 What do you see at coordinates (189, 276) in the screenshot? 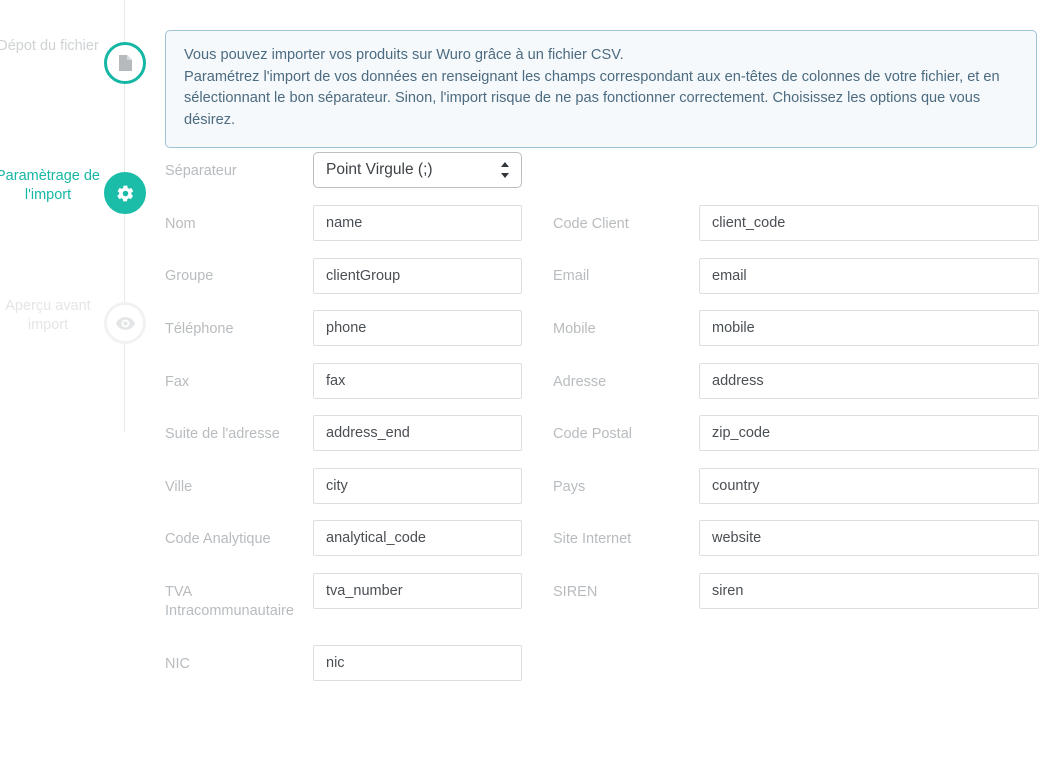
I see `field-label-groupe: Groupe` at bounding box center [189, 276].